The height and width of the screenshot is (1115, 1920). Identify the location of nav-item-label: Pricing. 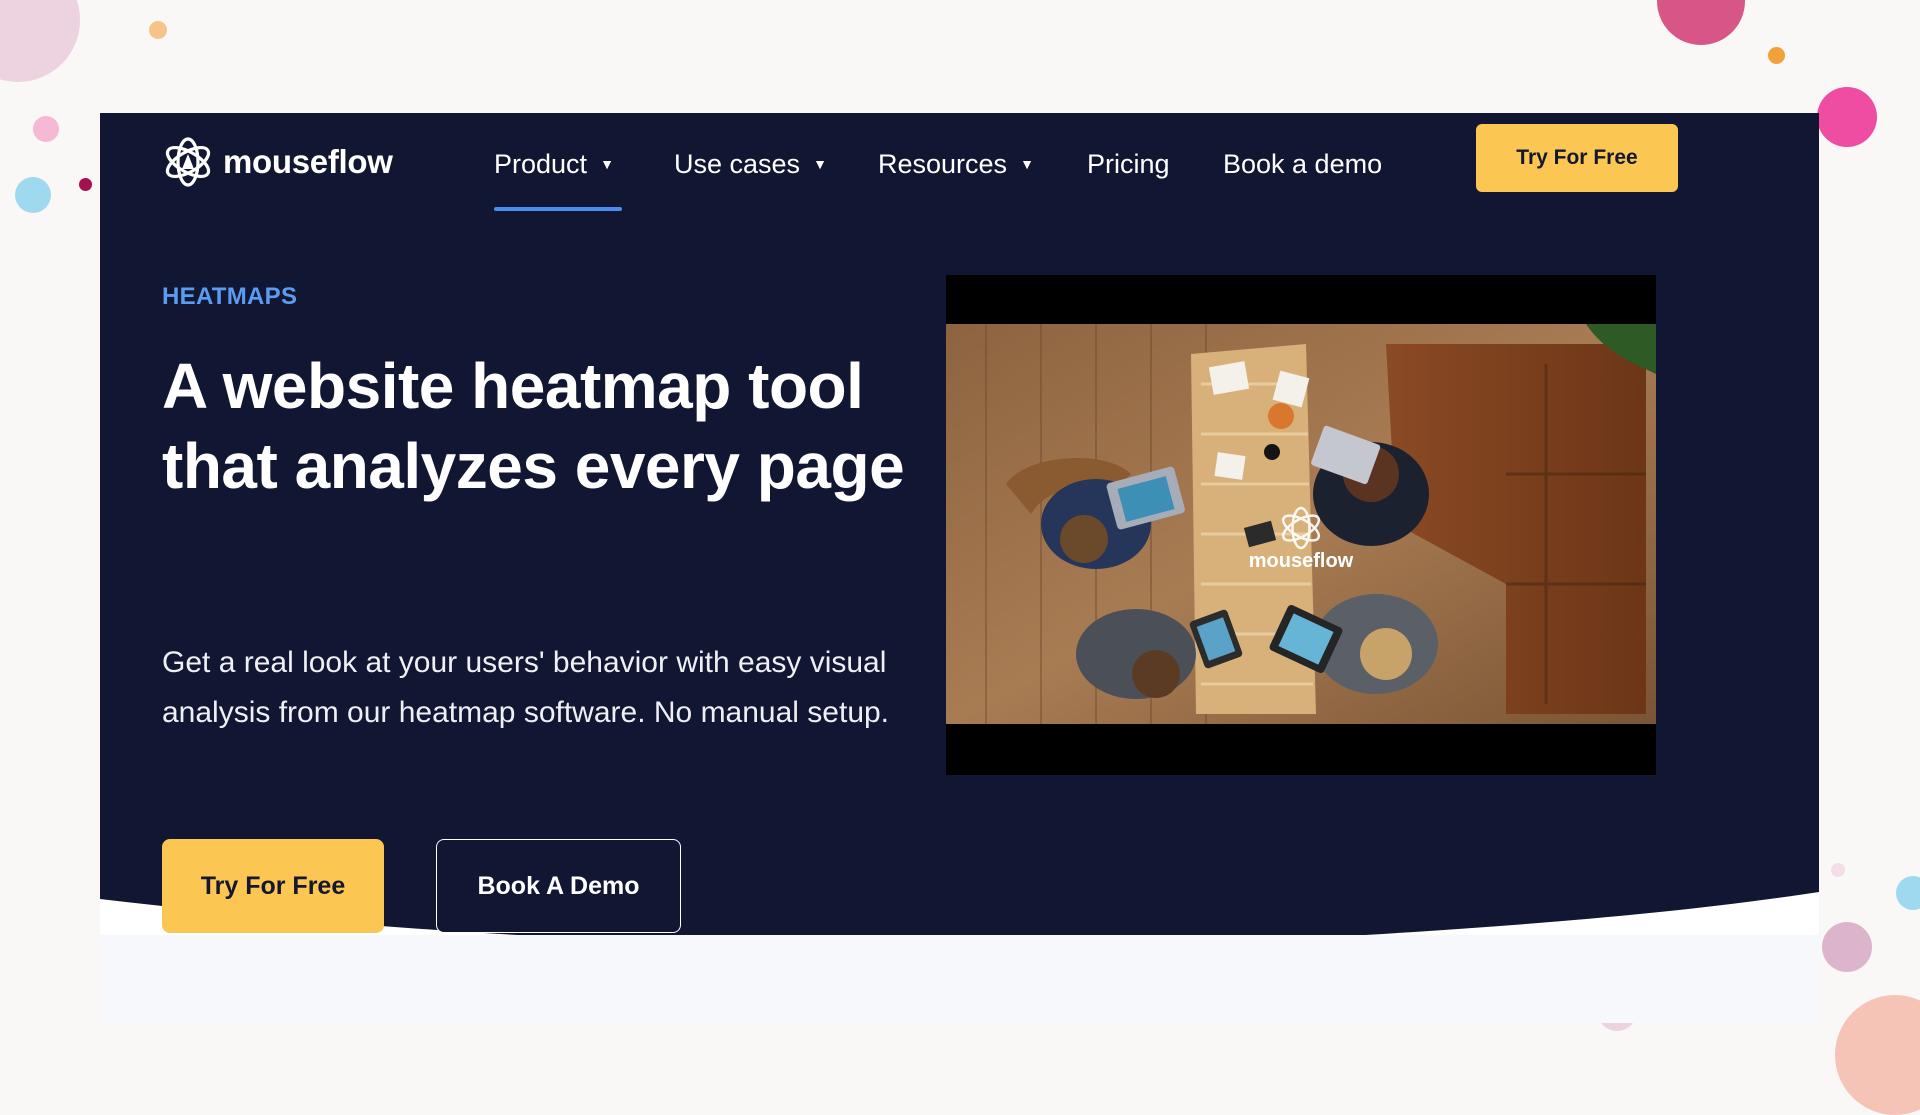
(1128, 163).